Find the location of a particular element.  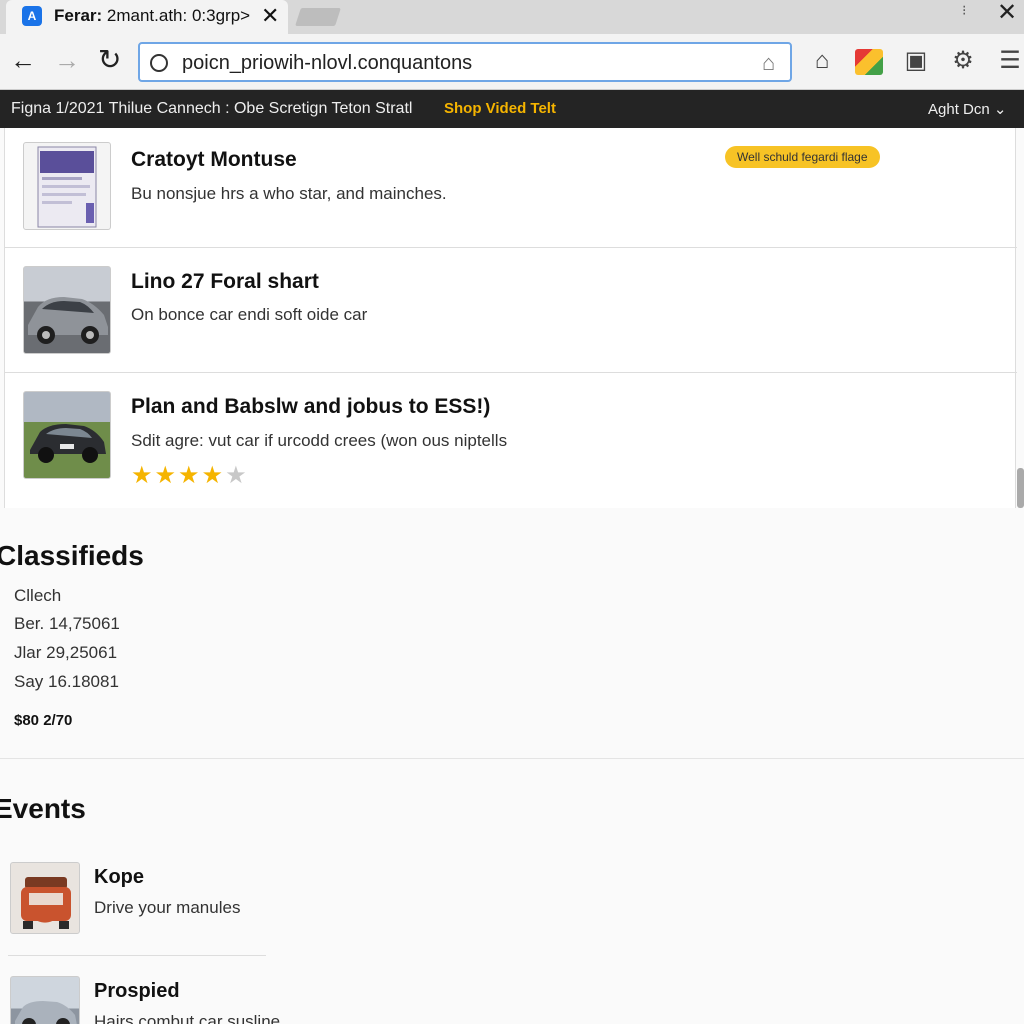

classified-item: Cllech is located at coordinates (37, 596).